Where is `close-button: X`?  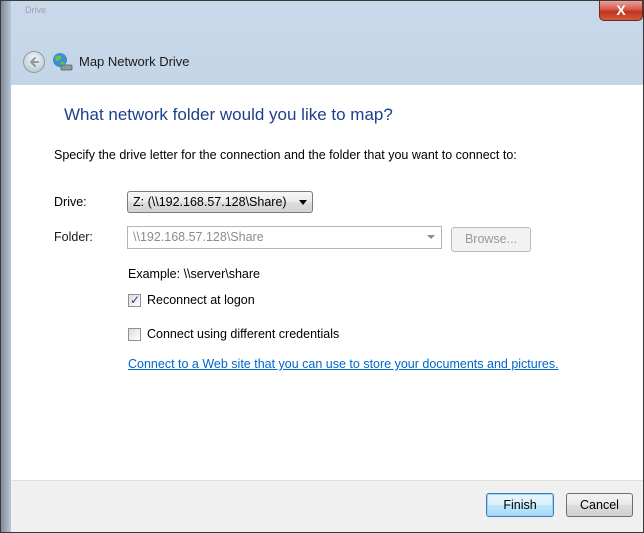
close-button: X is located at coordinates (621, 11).